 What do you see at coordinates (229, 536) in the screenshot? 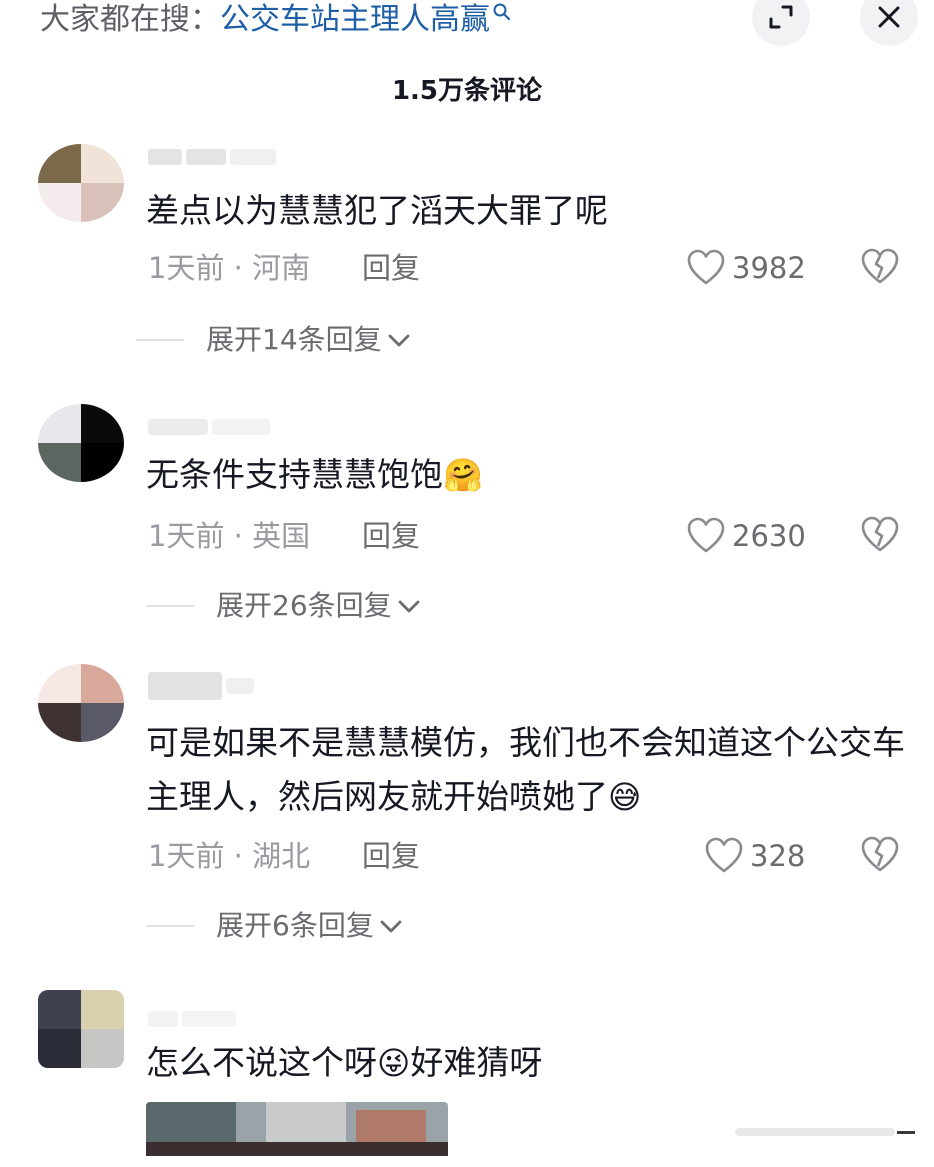
I see `comment-meta: 1天前 · 英国` at bounding box center [229, 536].